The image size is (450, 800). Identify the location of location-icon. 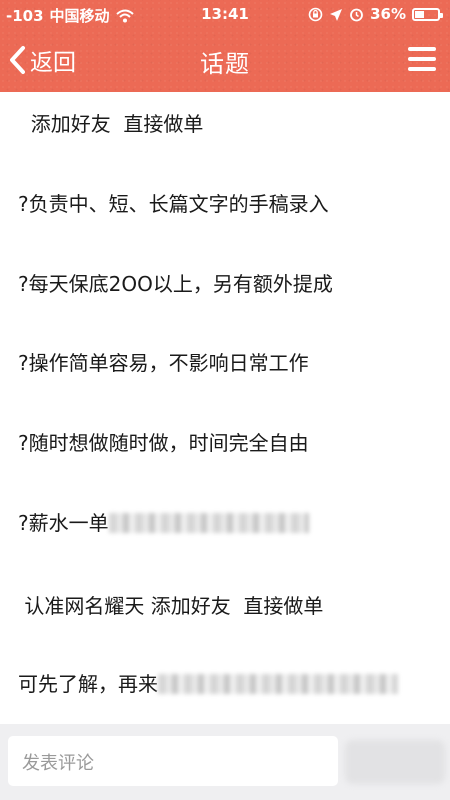
(336, 14).